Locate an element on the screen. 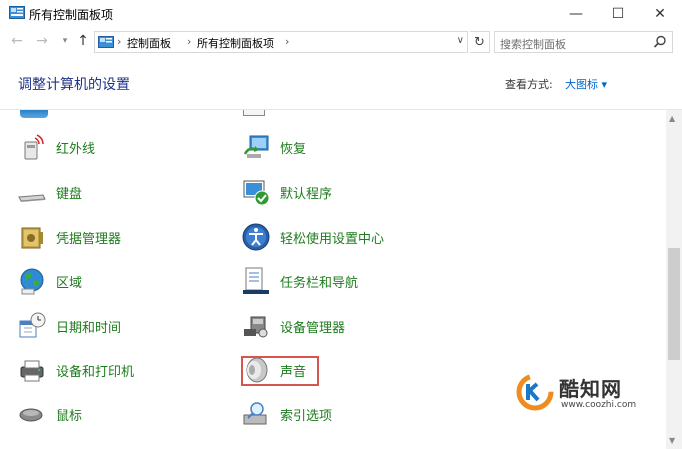 This screenshot has height=449, width=682. keyboard-icon is located at coordinates (32, 198).